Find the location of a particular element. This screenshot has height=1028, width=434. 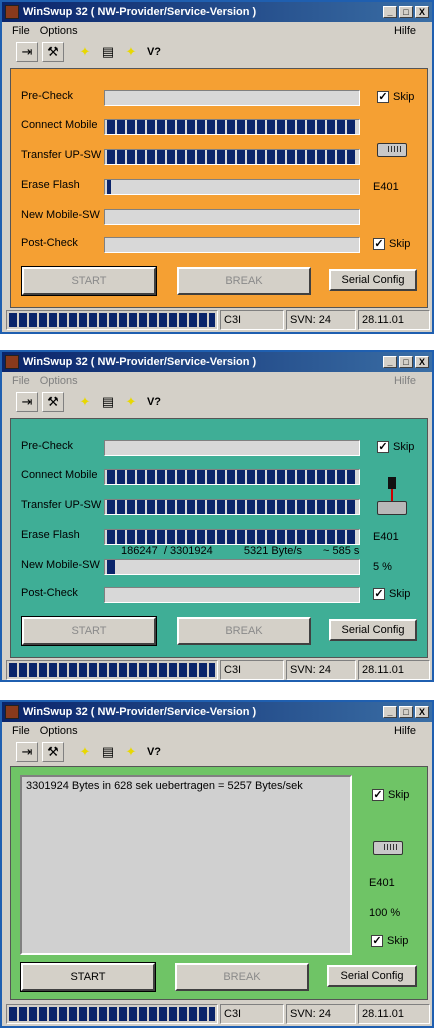

transfer-stats: 186247 / 3301924 5321 Byte/s ~ 585 s is located at coordinates (240, 551).